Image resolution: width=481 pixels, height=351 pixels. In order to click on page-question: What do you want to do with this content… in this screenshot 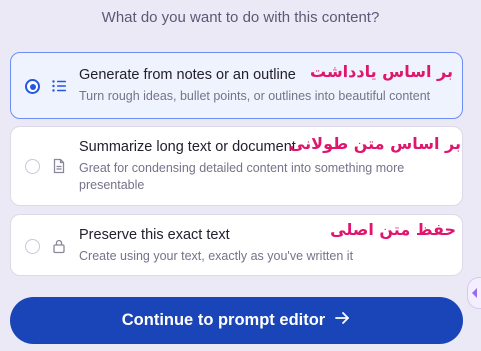, I will do `click(240, 17)`.